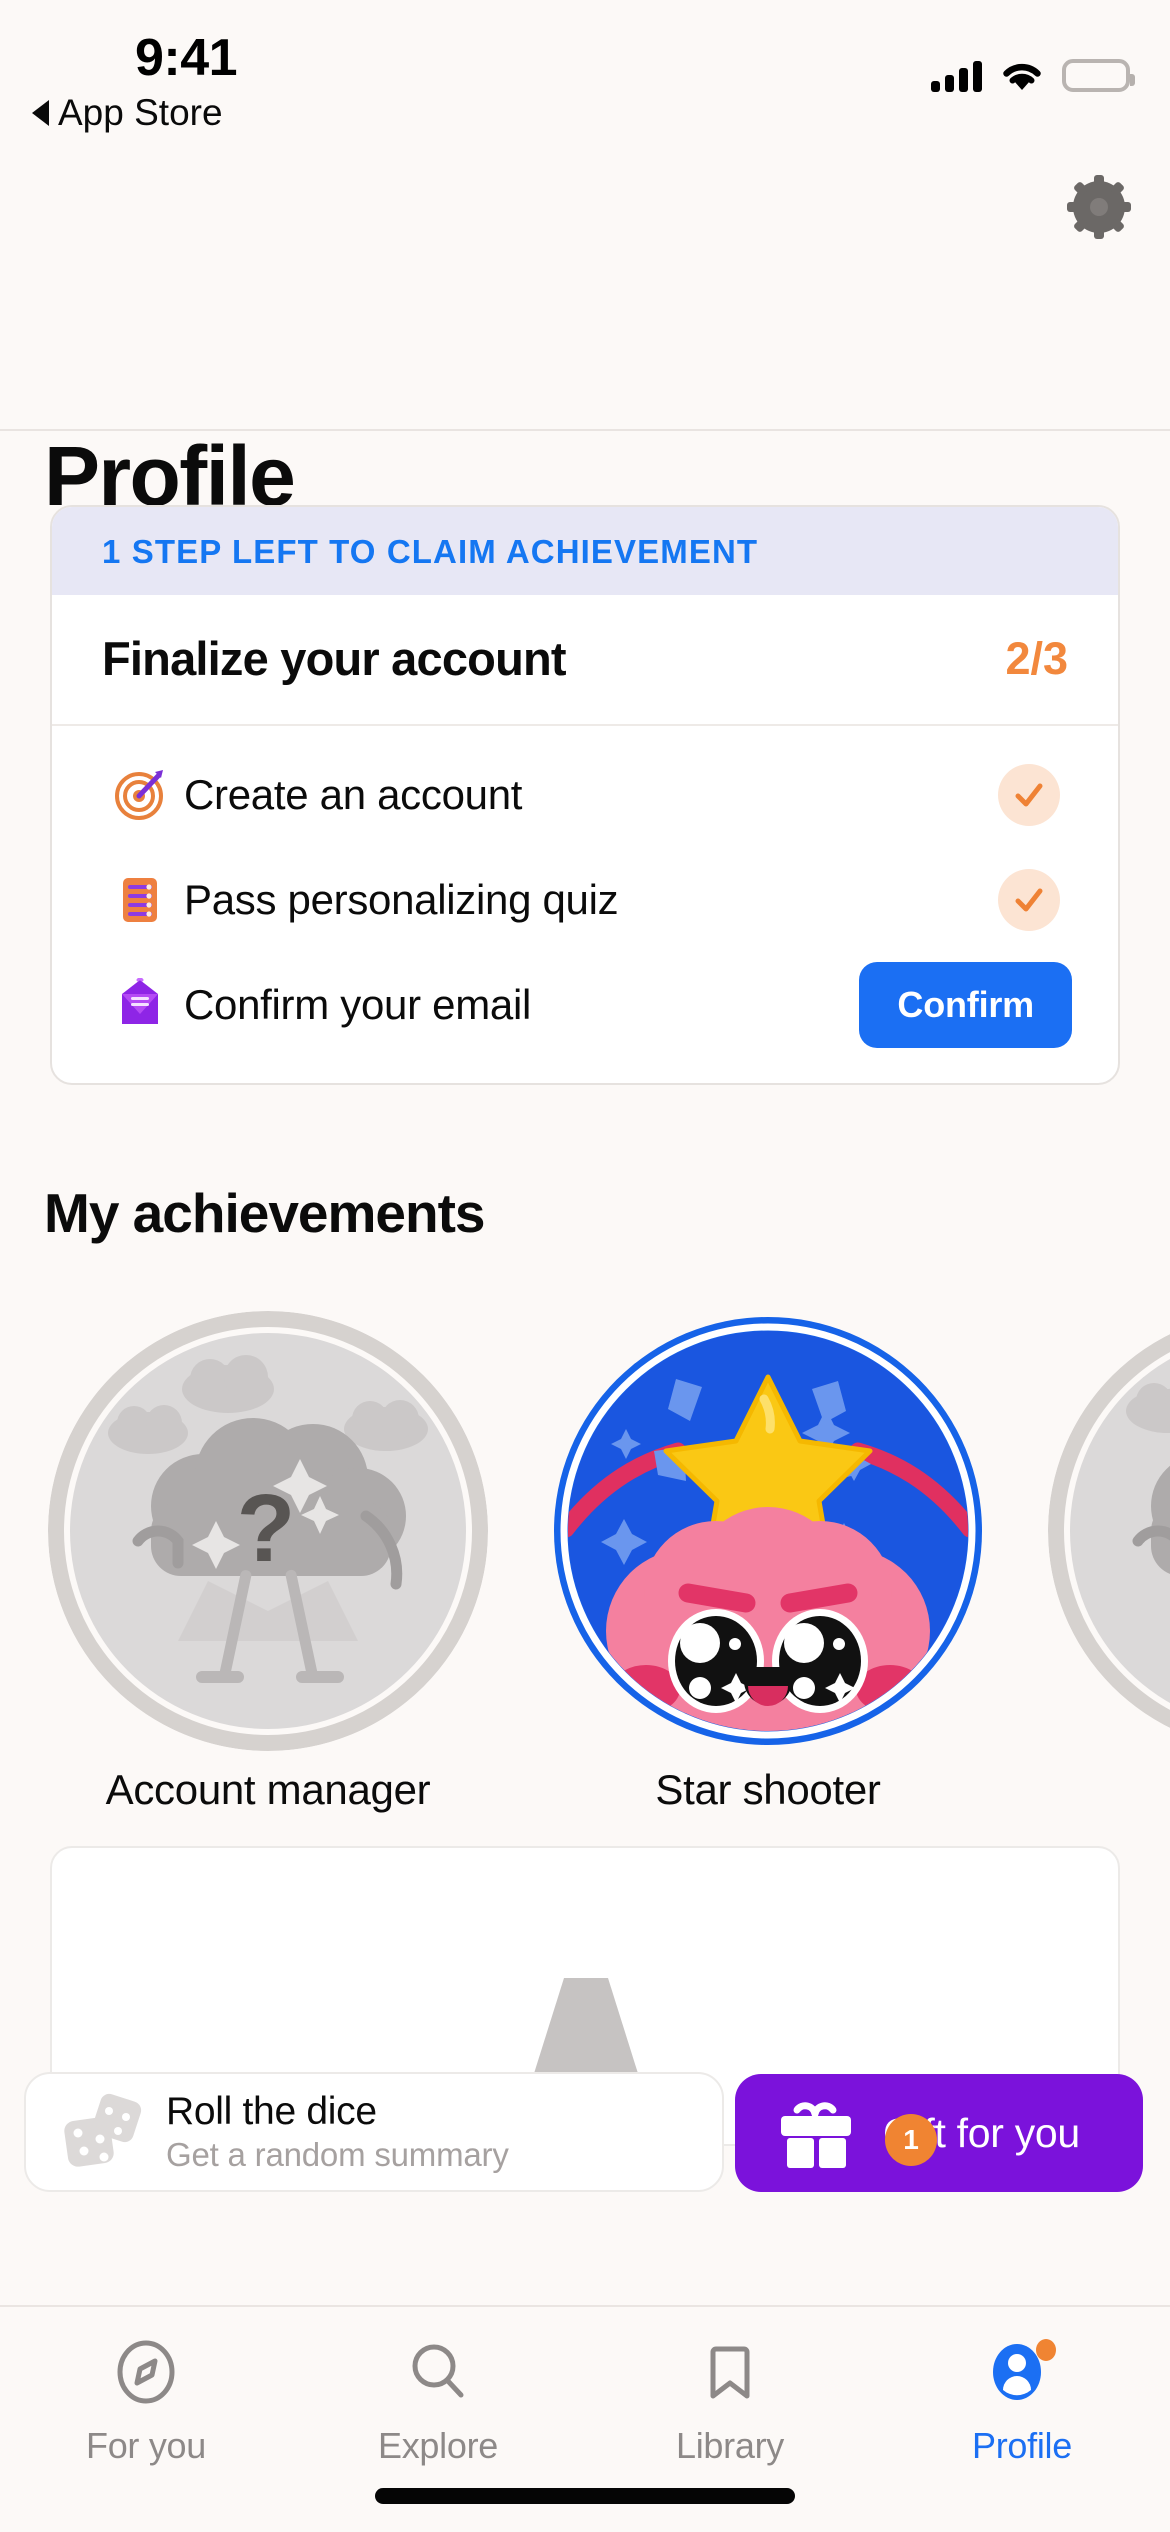 Image resolution: width=1170 pixels, height=2532 pixels. I want to click on card-progress-count: 2/3, so click(1036, 658).